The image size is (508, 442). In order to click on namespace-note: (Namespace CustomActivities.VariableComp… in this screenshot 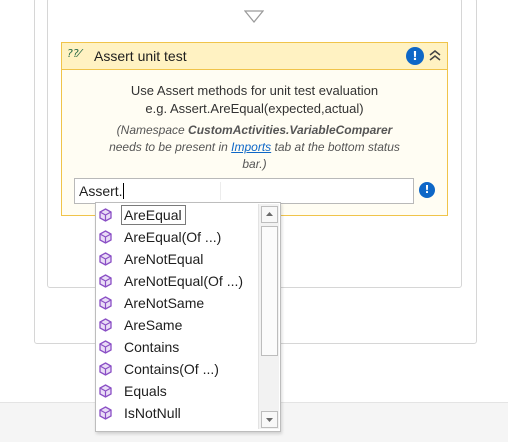, I will do `click(254, 130)`.